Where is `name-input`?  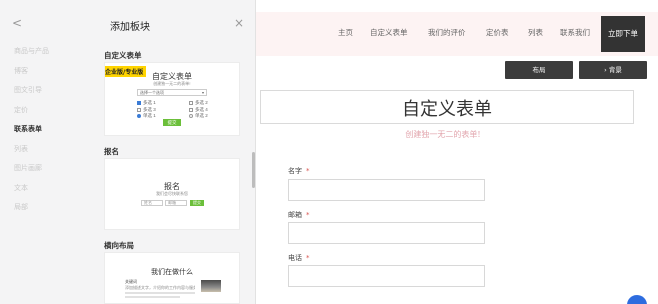 name-input is located at coordinates (386, 190).